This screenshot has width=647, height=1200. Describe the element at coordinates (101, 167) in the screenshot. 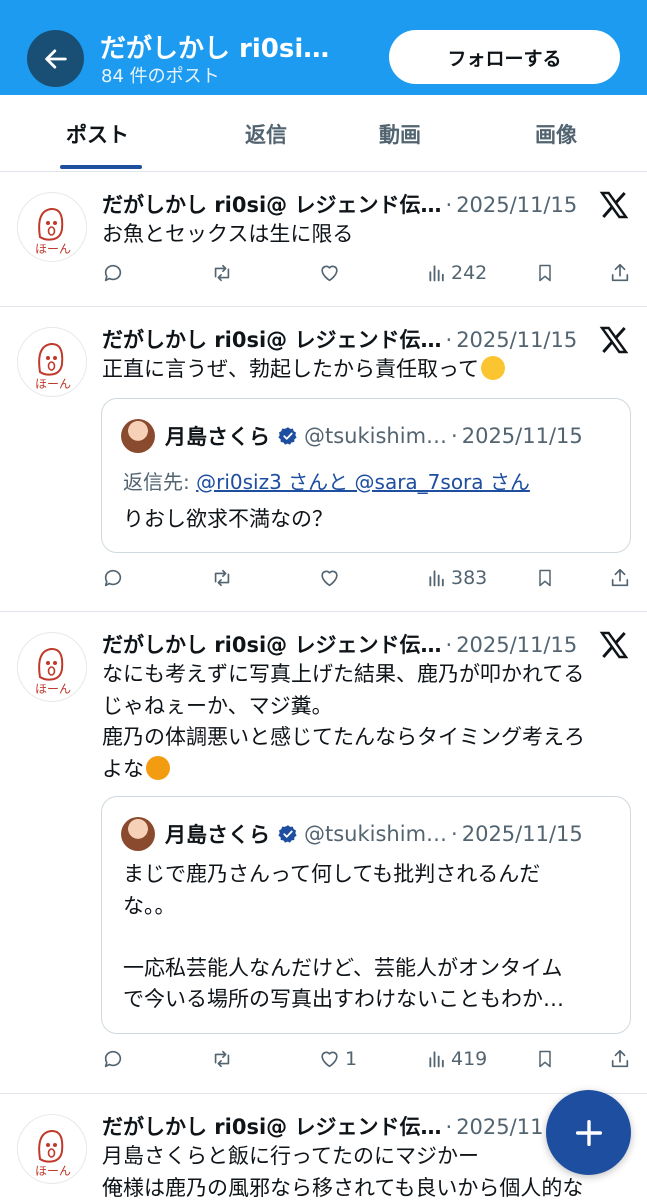

I see `tab-active-indicator` at that location.